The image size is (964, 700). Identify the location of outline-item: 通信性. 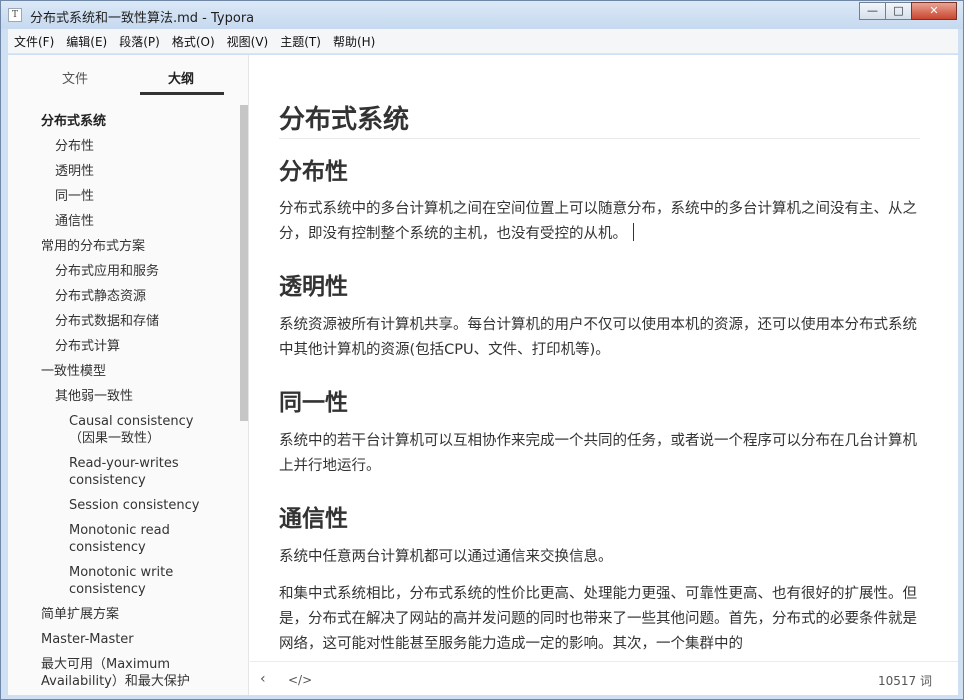
(140, 221).